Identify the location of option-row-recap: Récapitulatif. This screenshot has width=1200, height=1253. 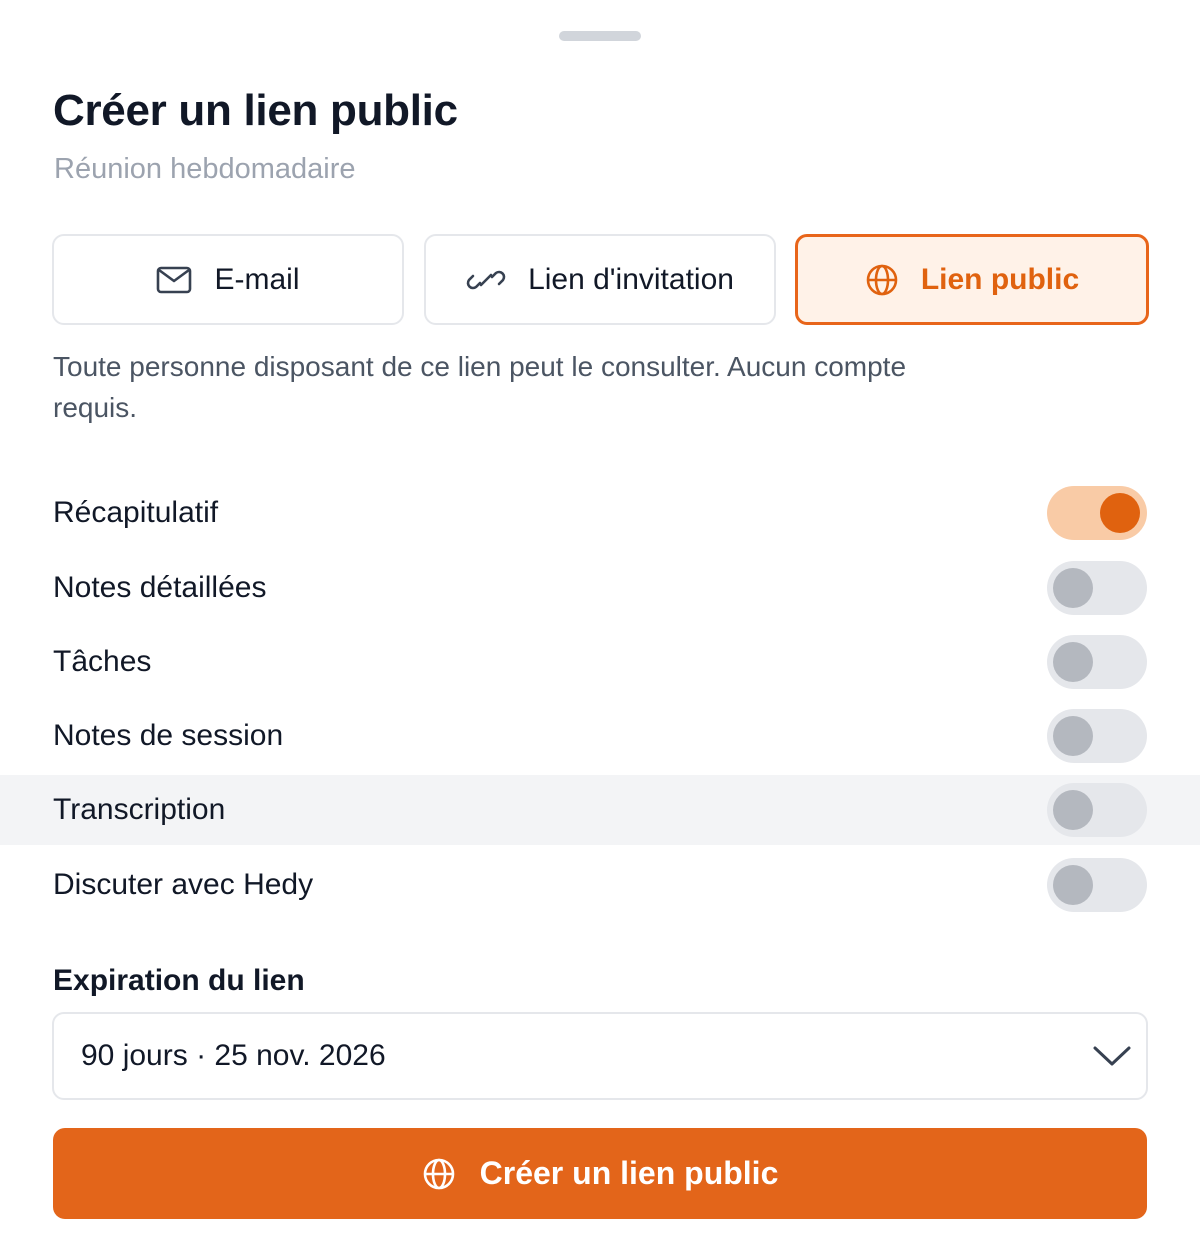
(600, 513).